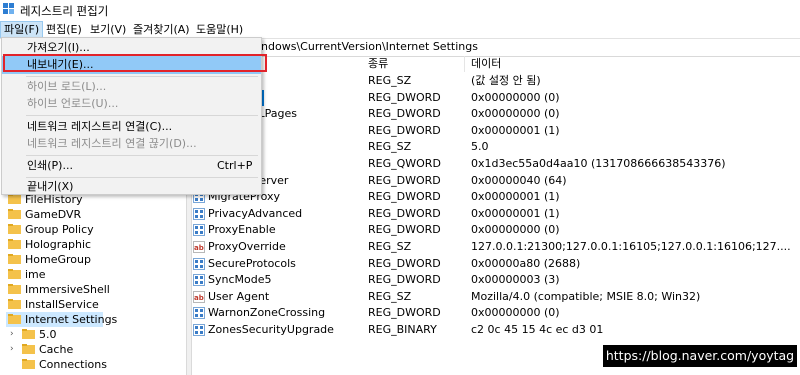 The image size is (800, 375). Describe the element at coordinates (255, 213) in the screenshot. I see `value-name: PrivacyAdvanced` at that location.